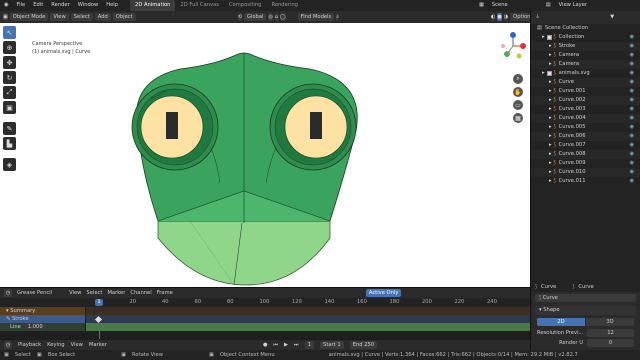 The height and width of the screenshot is (360, 640). What do you see at coordinates (276, 17) in the screenshot?
I see `snap-icon: ⌂` at bounding box center [276, 17].